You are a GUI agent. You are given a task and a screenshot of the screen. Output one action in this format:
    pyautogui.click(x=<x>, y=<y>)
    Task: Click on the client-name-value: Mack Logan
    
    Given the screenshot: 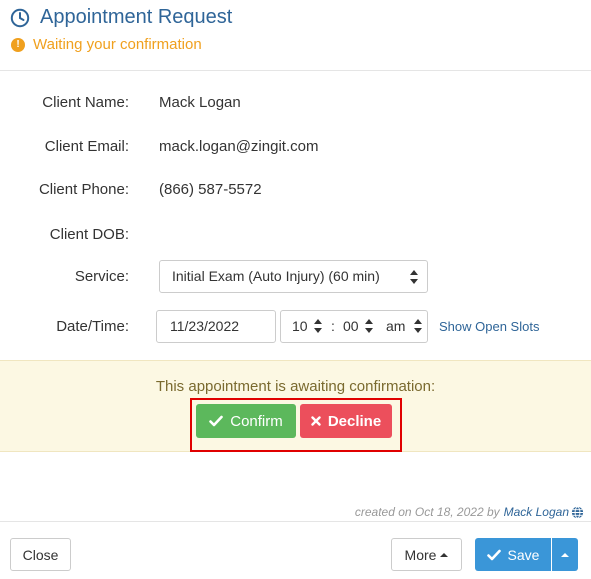 What is the action you would take?
    pyautogui.click(x=200, y=102)
    